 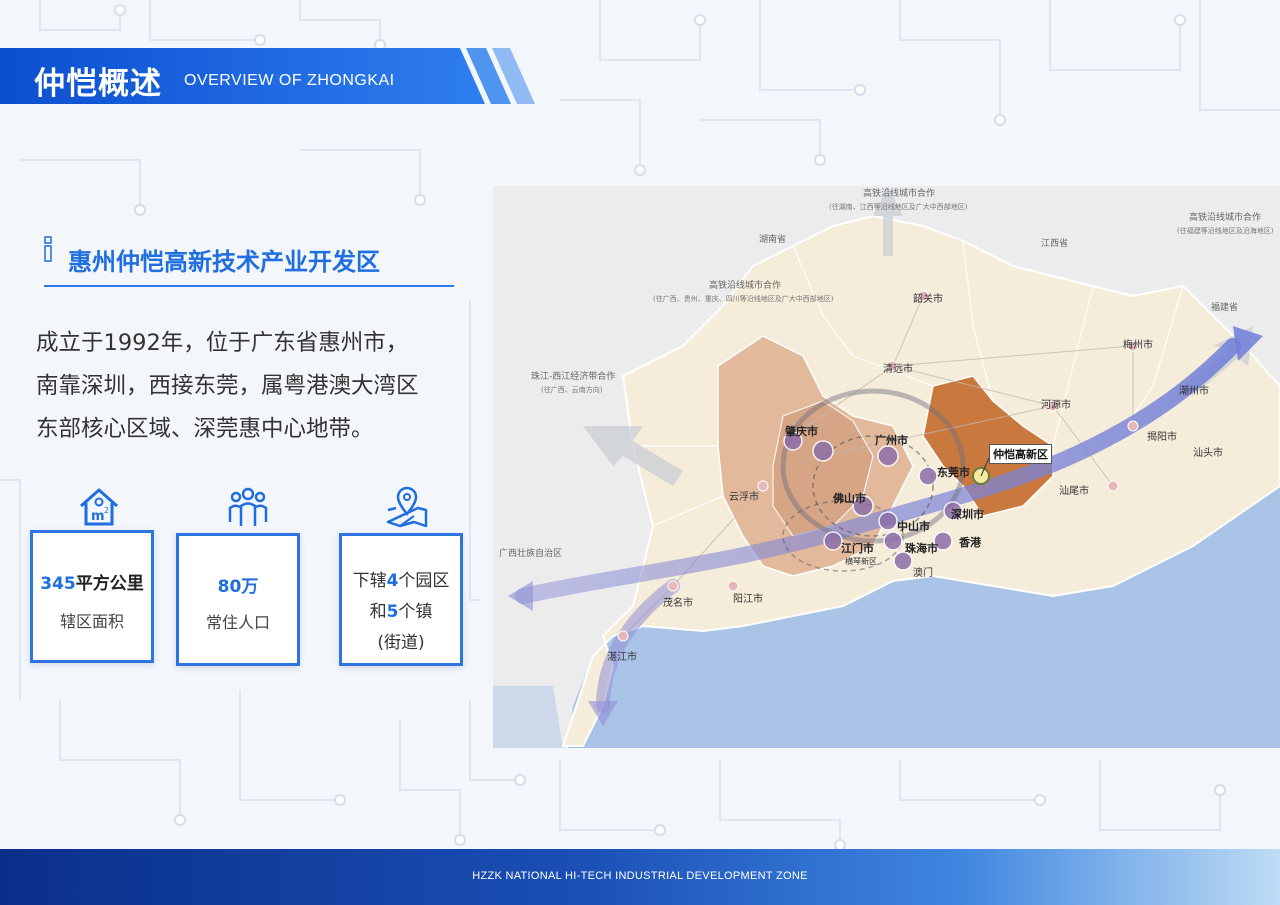 What do you see at coordinates (773, 240) in the screenshot?
I see `hunan-label: 湖南省` at bounding box center [773, 240].